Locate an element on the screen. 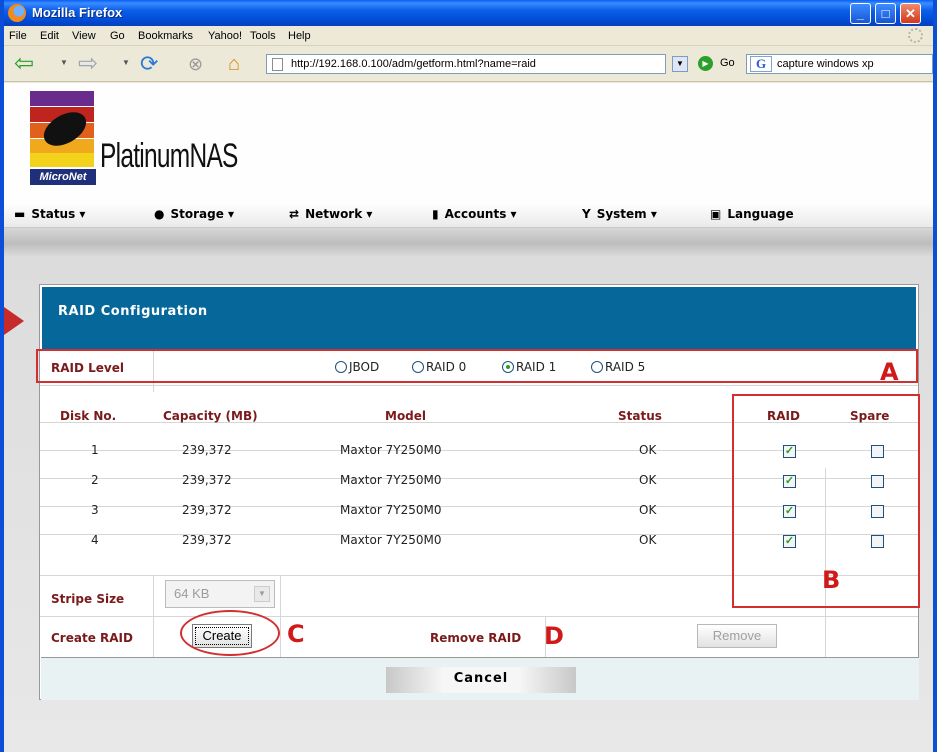  menu-tools: Tools is located at coordinates (263, 36).